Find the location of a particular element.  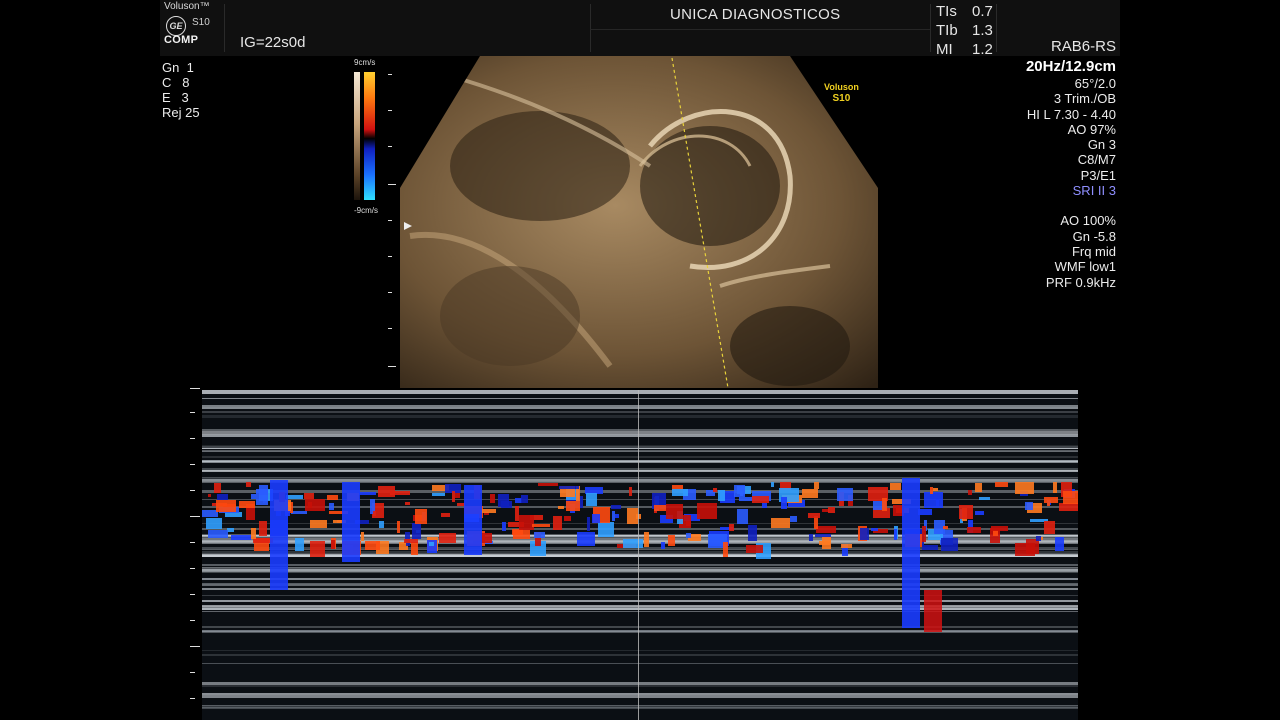

acoustic-value: 1.2 is located at coordinates (982, 49).